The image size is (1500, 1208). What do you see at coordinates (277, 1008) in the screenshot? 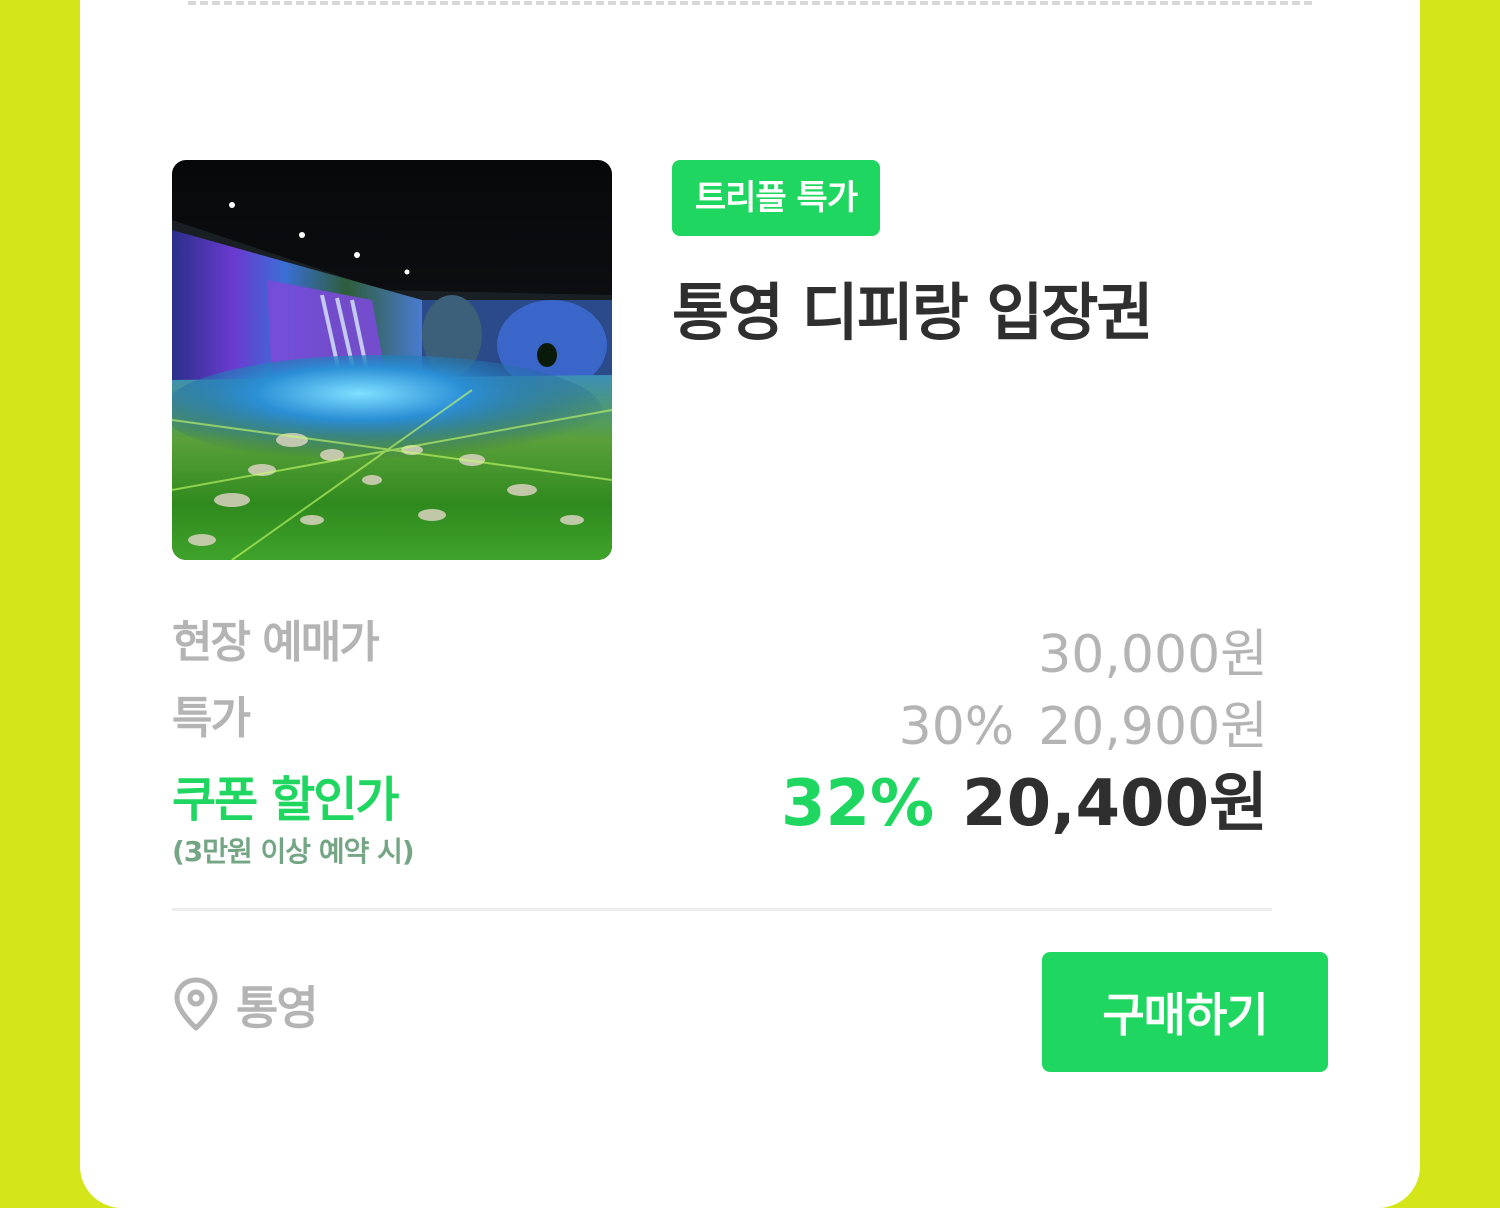
I see `location-label: 통영` at bounding box center [277, 1008].